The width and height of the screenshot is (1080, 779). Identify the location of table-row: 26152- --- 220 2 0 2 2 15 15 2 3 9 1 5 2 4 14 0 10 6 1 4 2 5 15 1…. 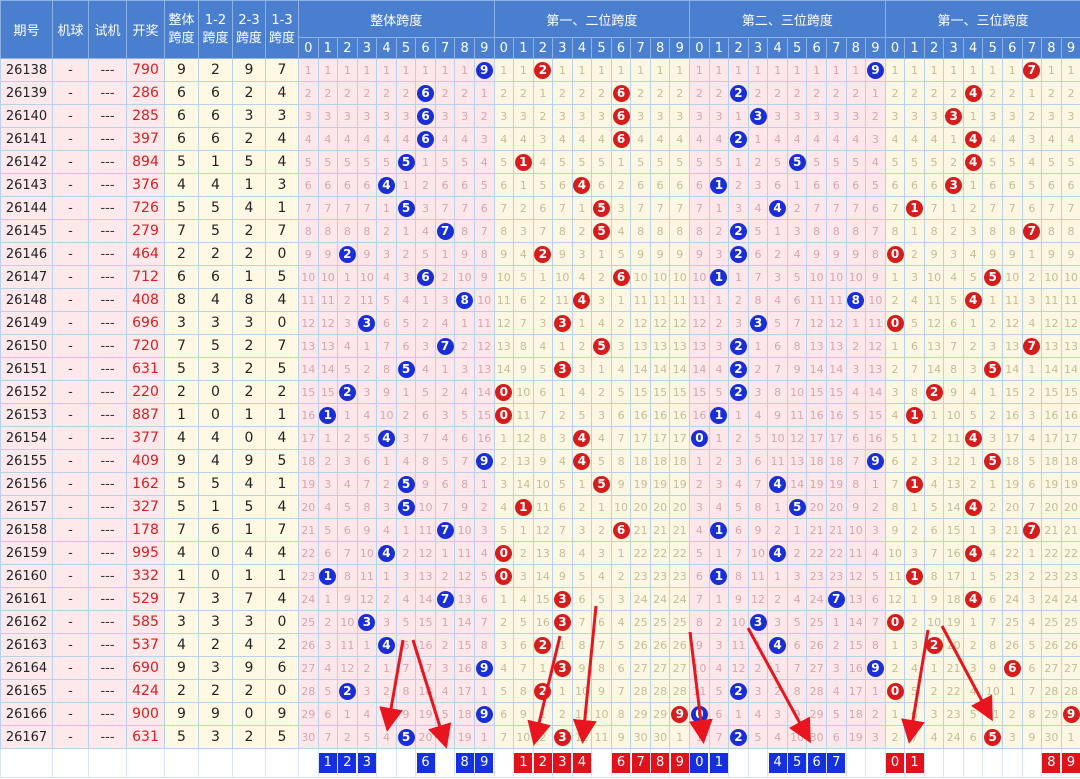
(540, 392).